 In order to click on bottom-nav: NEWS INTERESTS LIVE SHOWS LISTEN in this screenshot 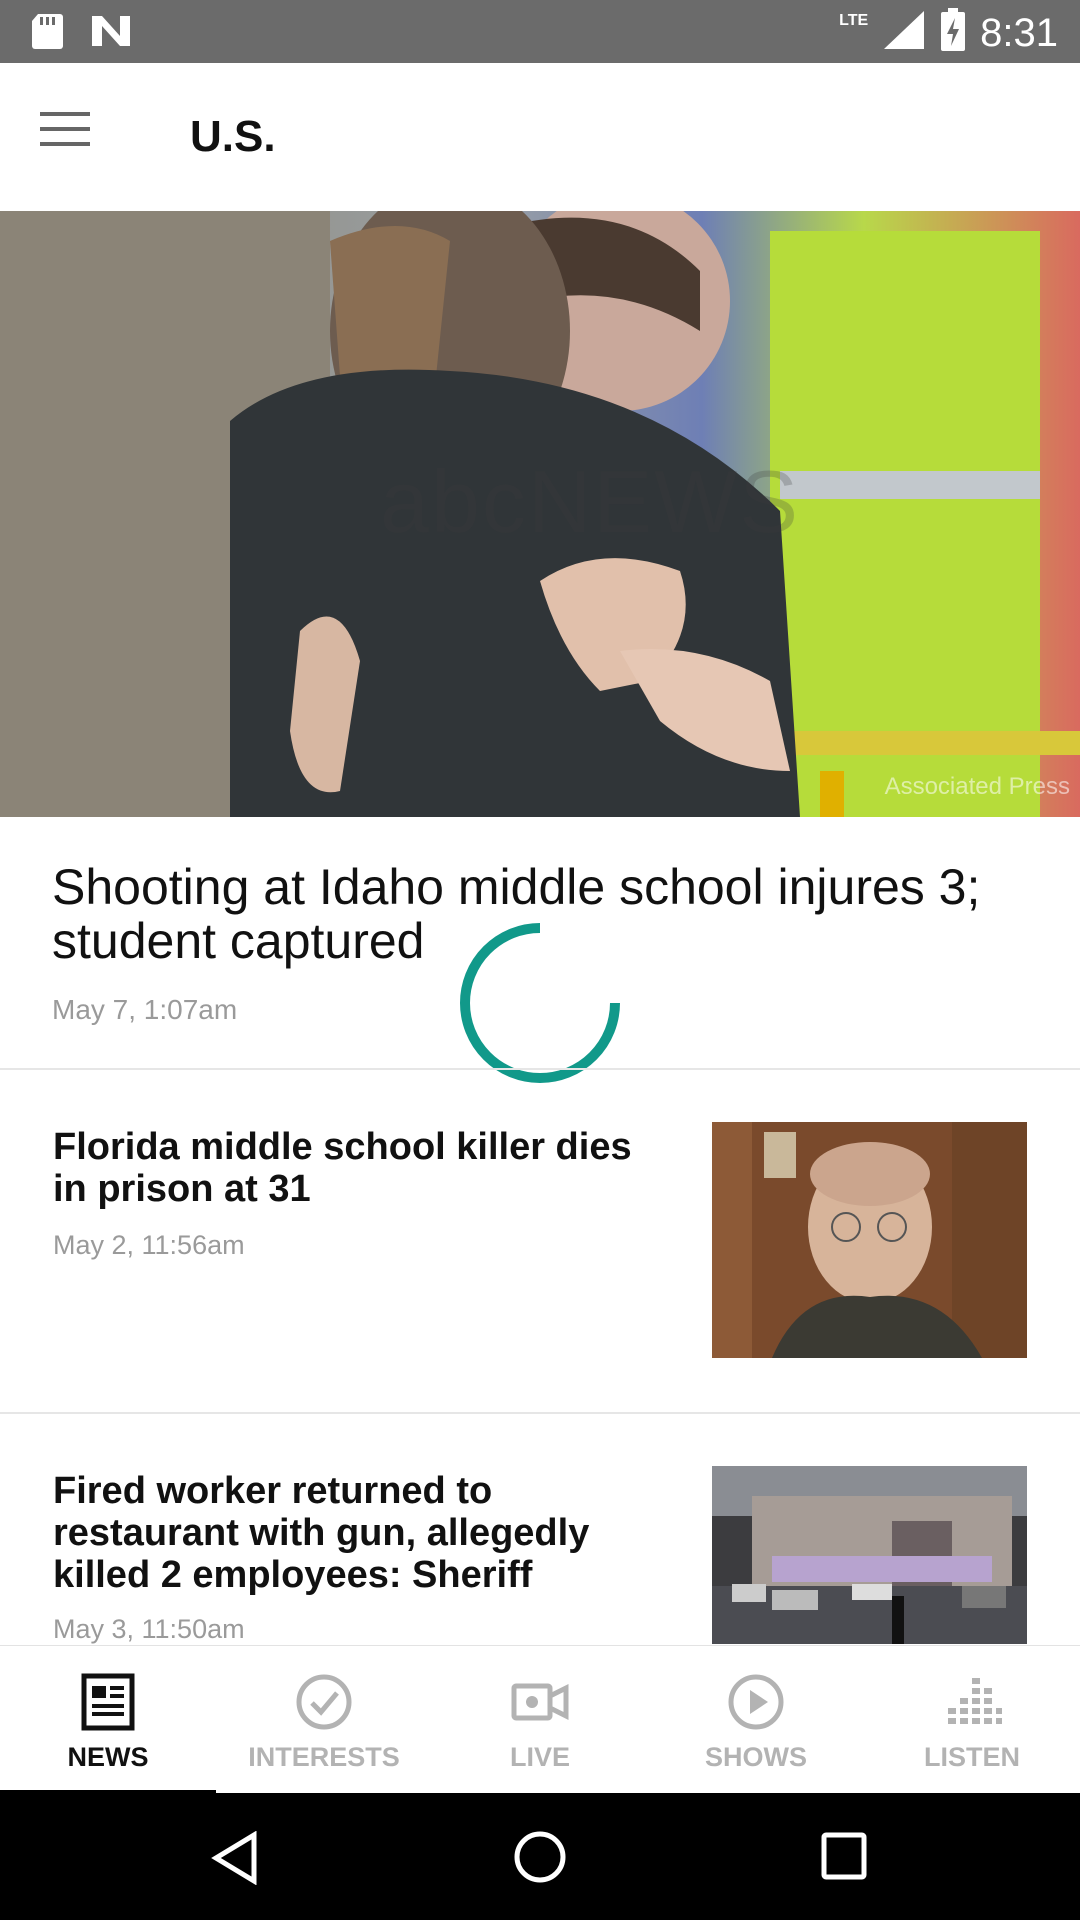, I will do `click(540, 1719)`.